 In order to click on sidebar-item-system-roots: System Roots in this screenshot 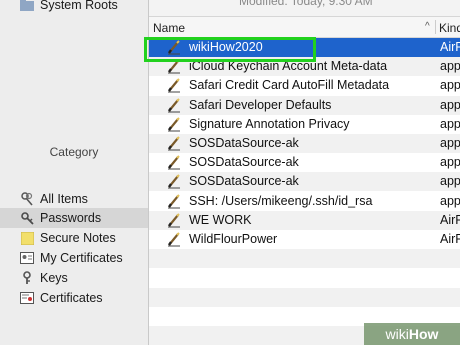, I will do `click(74, 7)`.